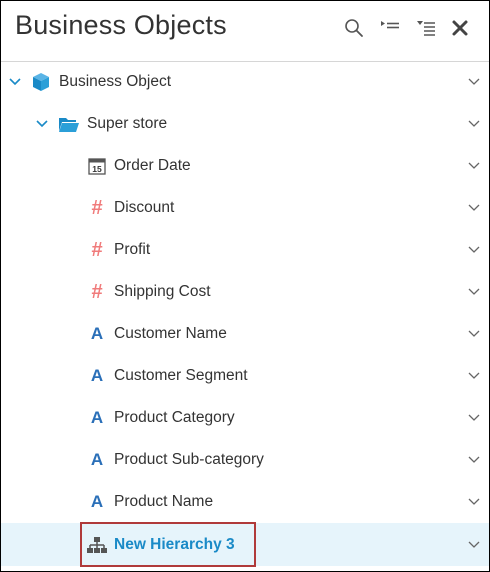 This screenshot has width=490, height=572. Describe the element at coordinates (162, 291) in the screenshot. I see `tree-label: Shipping Cost` at that location.